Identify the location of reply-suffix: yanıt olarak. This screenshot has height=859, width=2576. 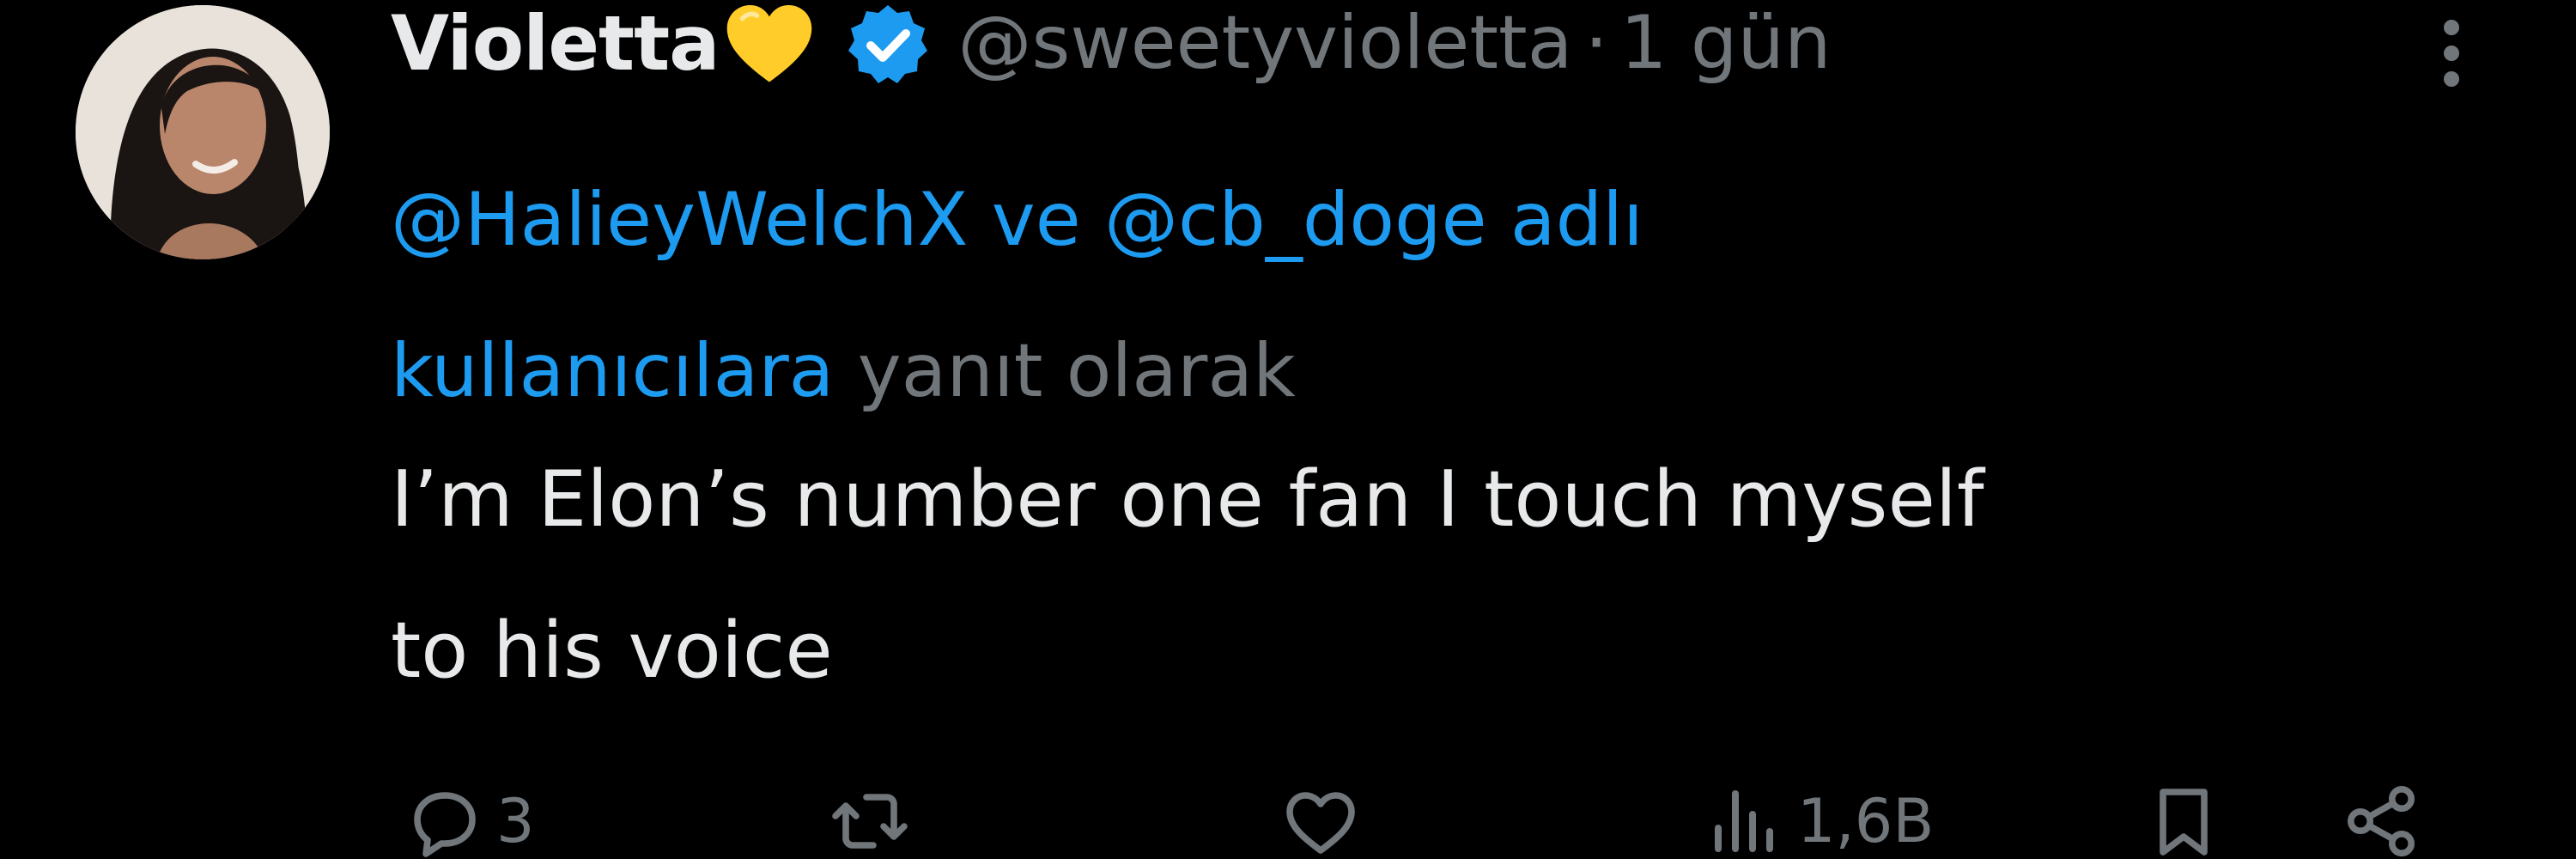
(1065, 371).